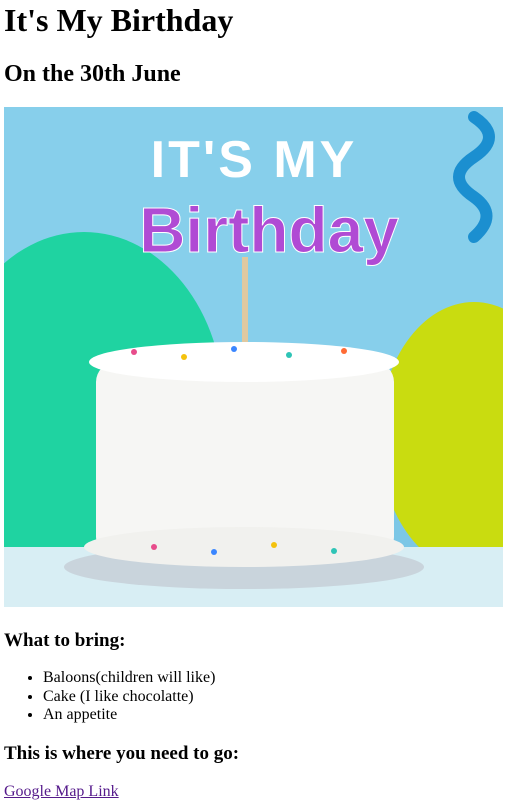 The image size is (512, 805). Describe the element at coordinates (122, 753) in the screenshot. I see `location-heading: This is where you need to go:` at that location.